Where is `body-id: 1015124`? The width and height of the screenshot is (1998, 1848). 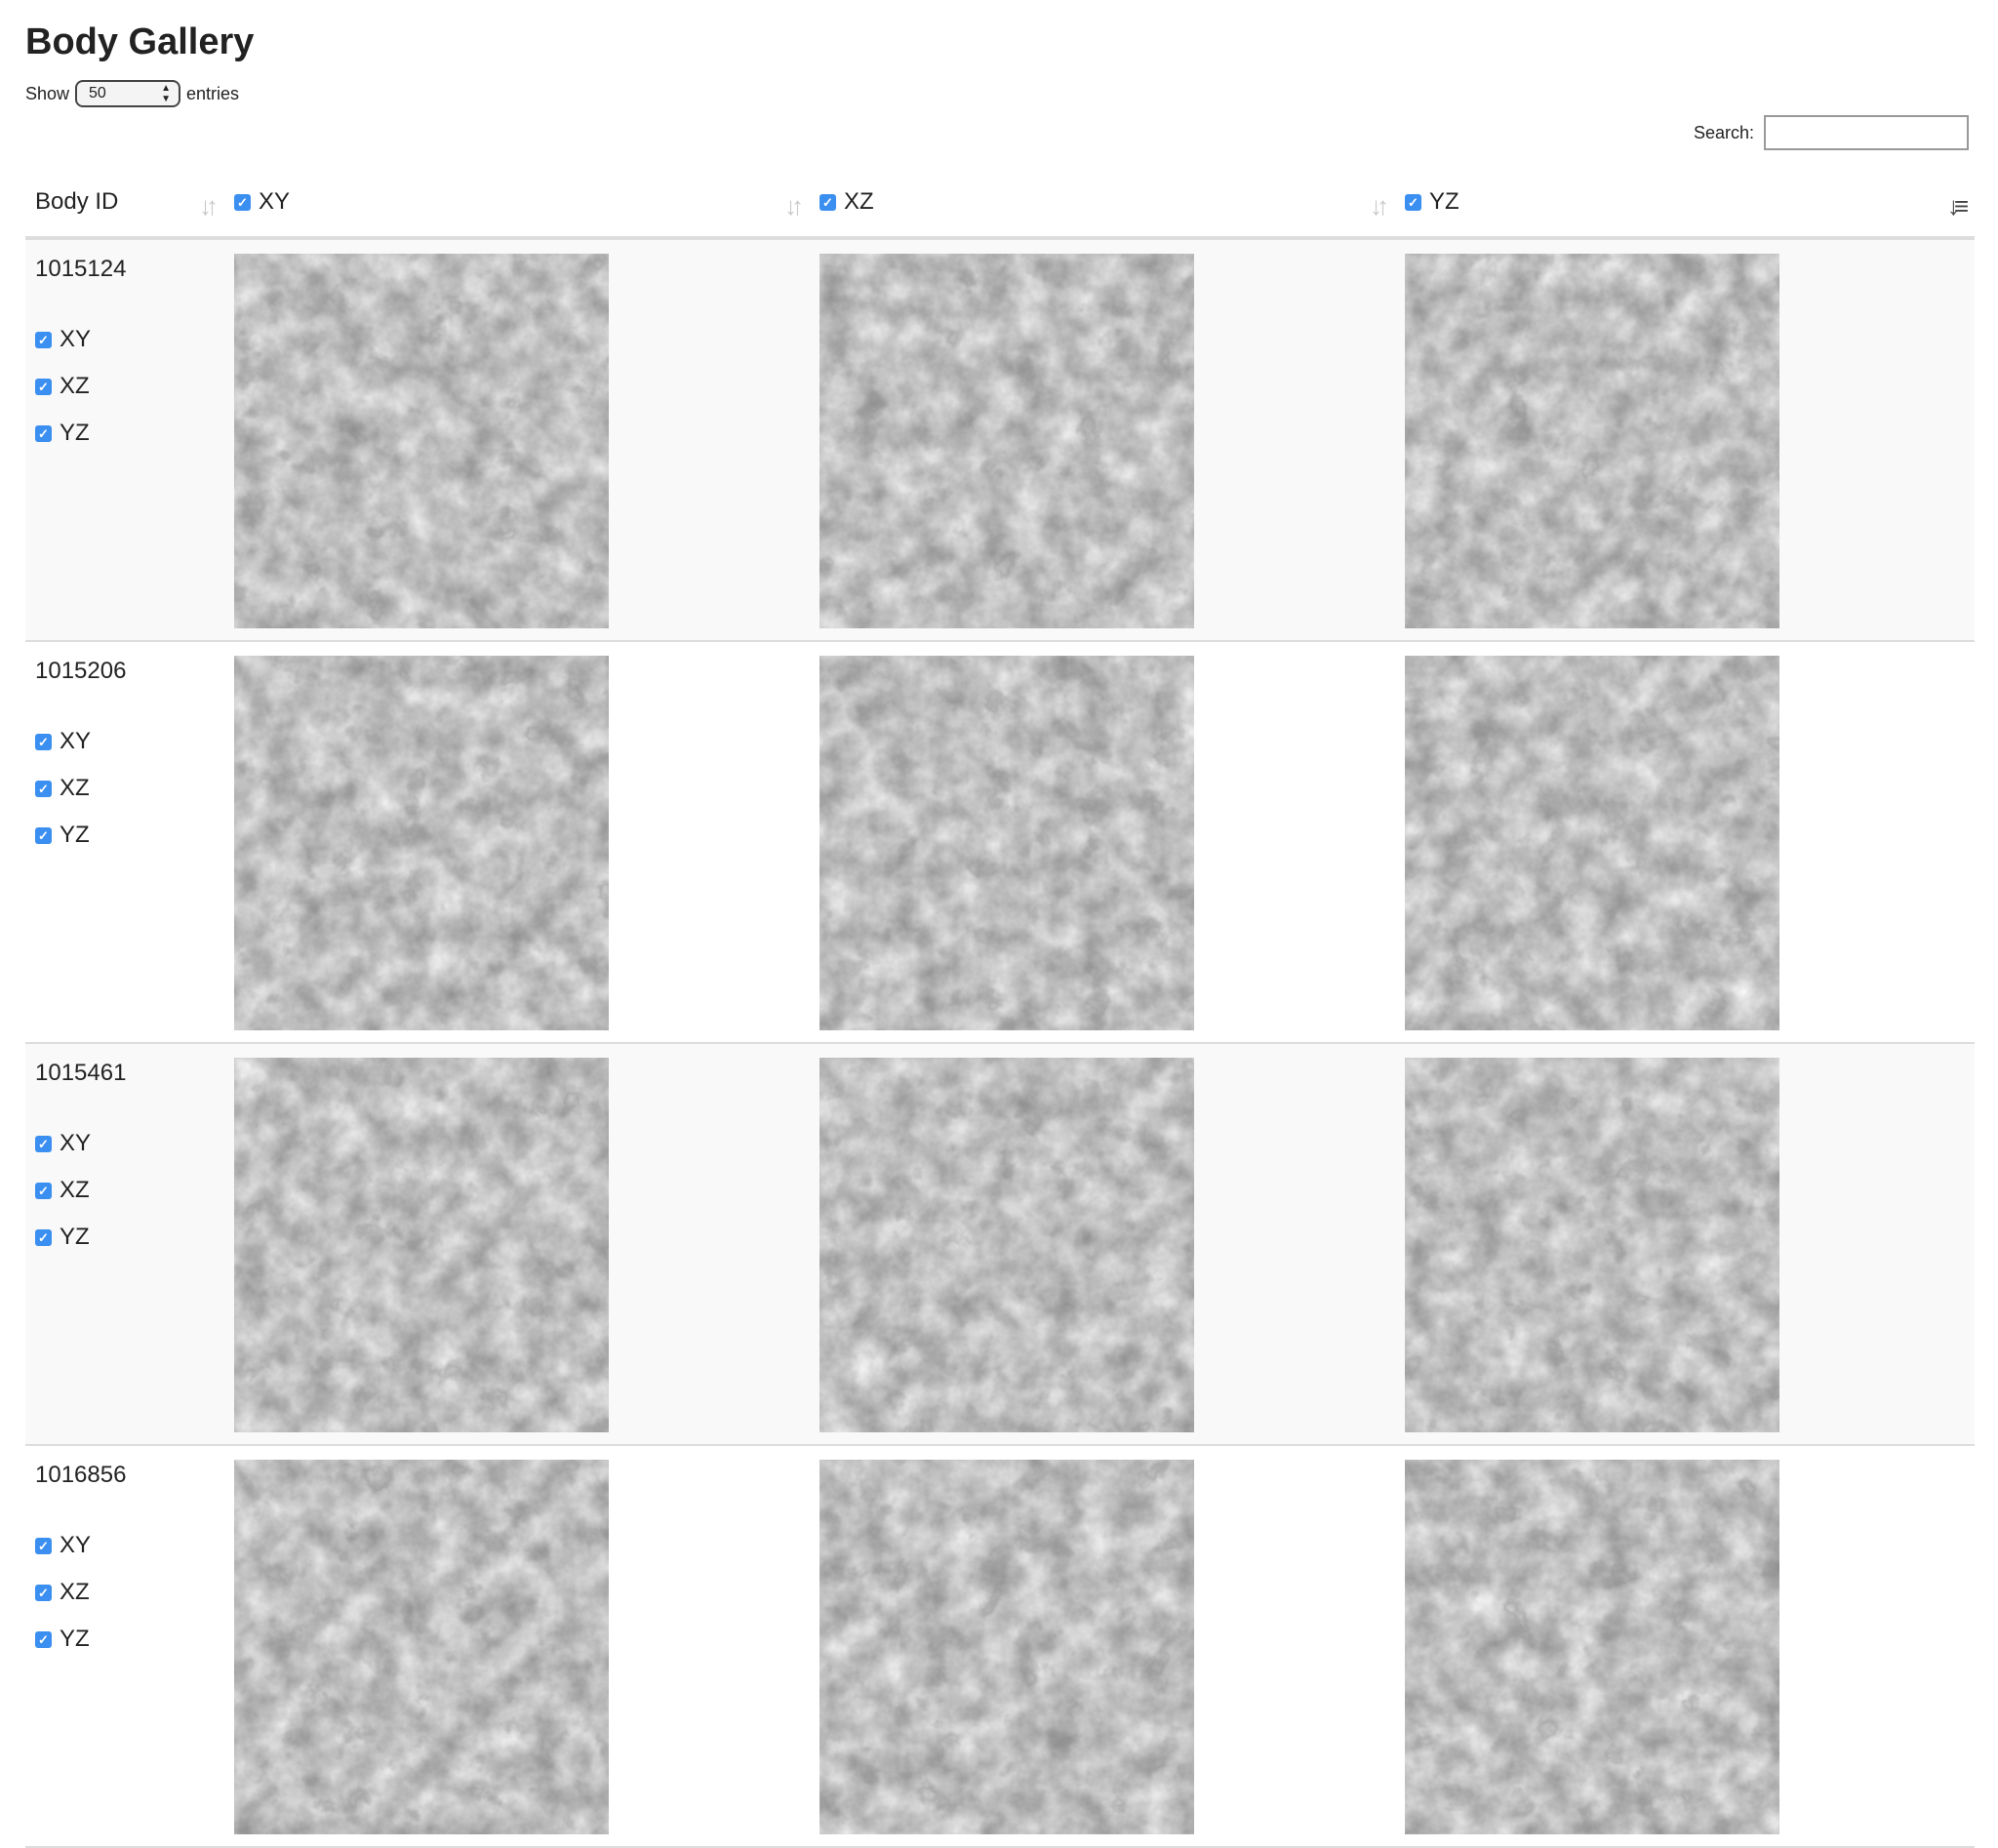 body-id: 1015124 is located at coordinates (81, 269).